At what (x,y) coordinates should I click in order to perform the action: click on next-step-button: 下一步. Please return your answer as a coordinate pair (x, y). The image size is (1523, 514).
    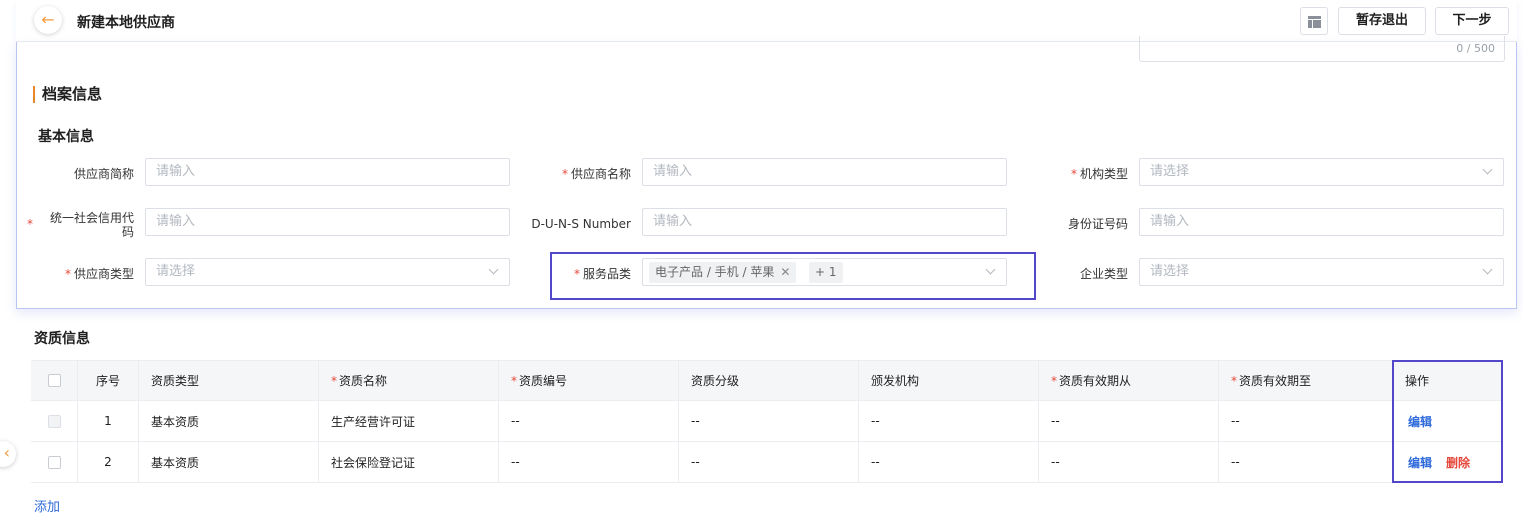
    Looking at the image, I should click on (1472, 21).